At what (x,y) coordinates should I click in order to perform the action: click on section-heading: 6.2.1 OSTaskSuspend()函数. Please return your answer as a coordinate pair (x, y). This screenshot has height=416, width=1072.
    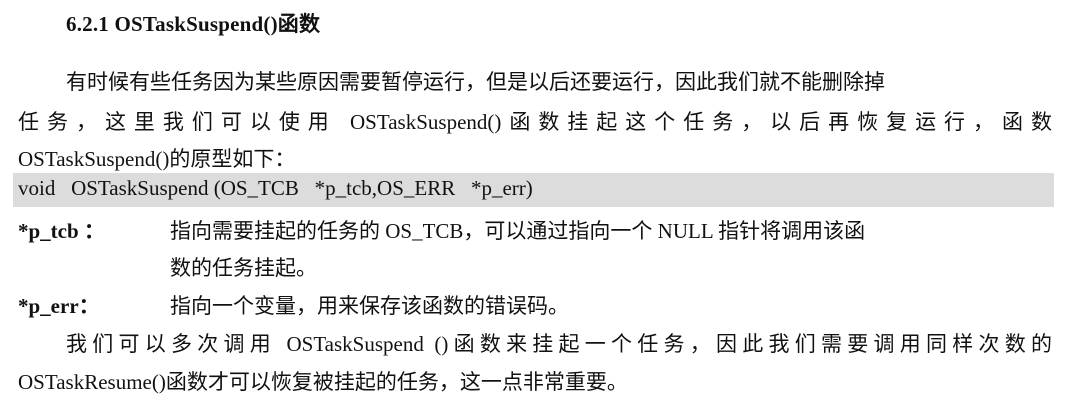
    Looking at the image, I should click on (193, 24).